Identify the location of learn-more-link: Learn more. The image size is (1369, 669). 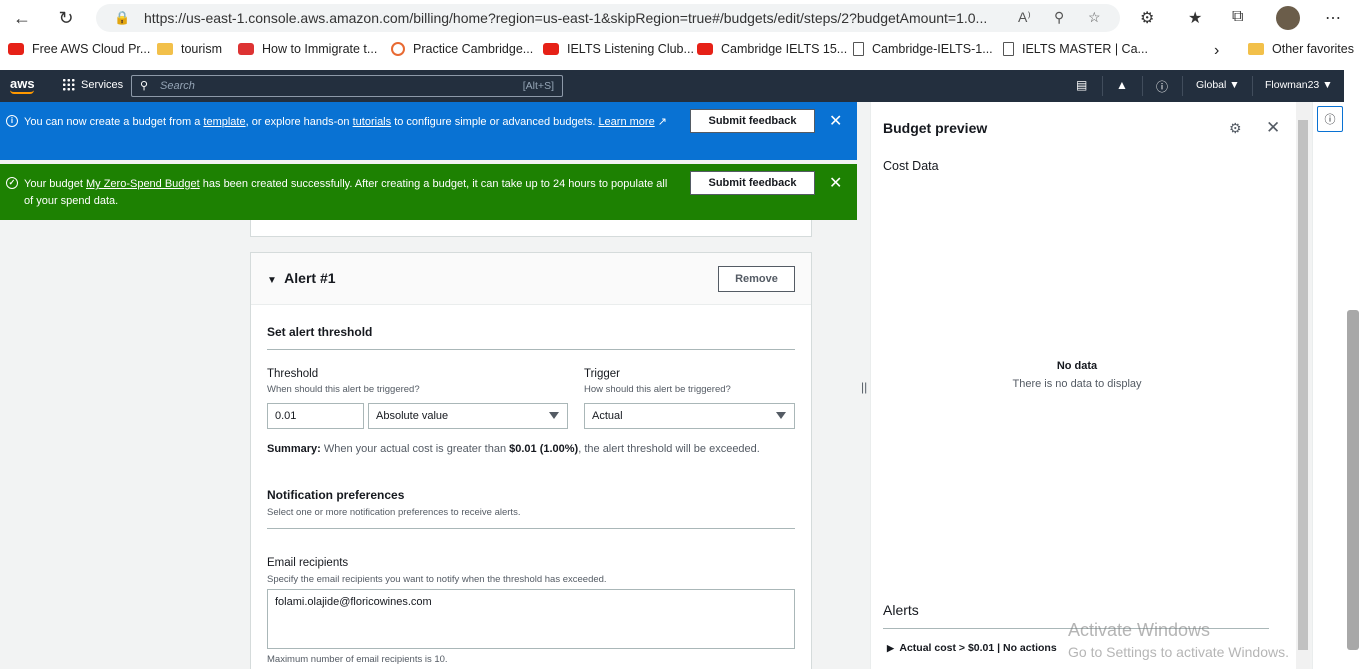
(626, 122).